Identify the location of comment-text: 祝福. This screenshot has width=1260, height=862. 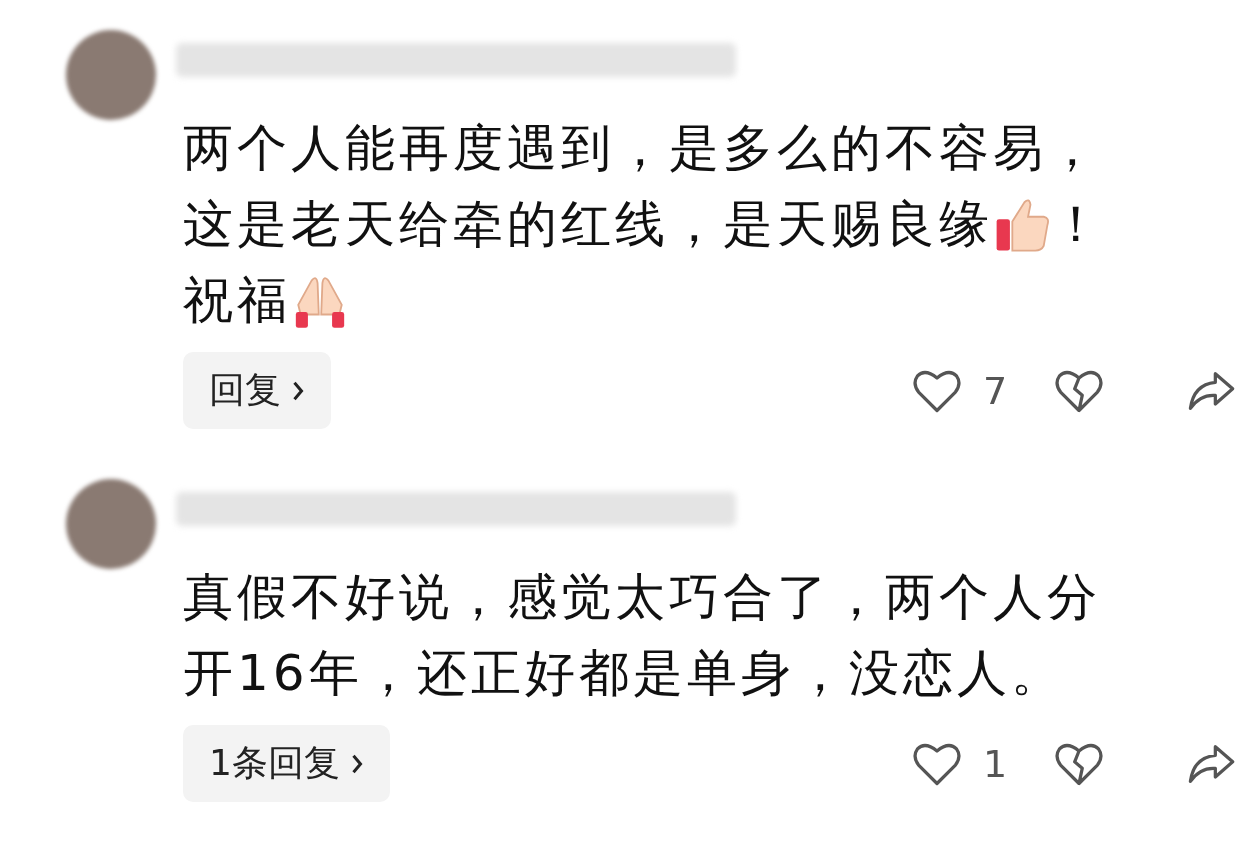
(237, 300).